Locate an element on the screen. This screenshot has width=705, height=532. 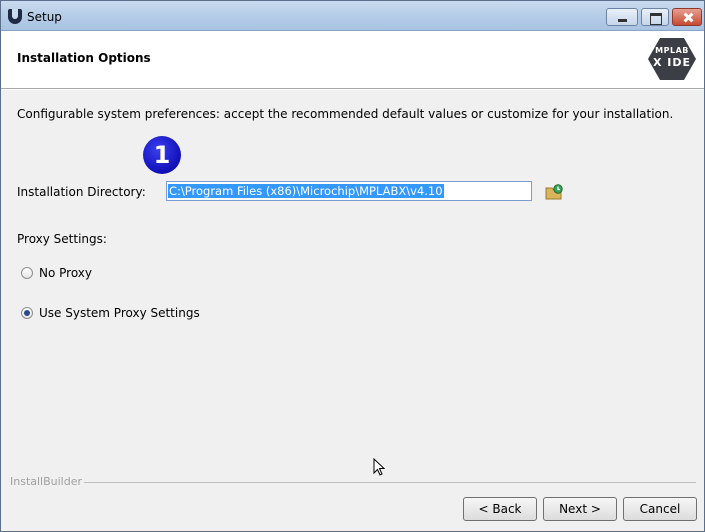
setup-app-icon is located at coordinates (15, 16).